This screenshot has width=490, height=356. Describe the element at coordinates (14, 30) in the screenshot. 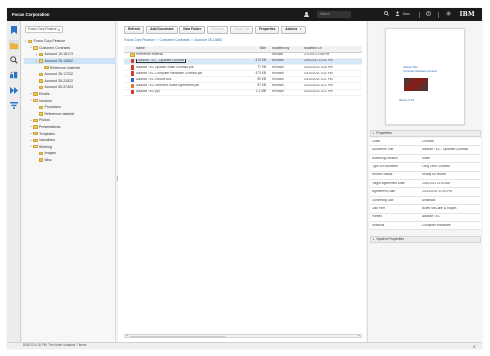

I see `favorites-rail-button` at that location.